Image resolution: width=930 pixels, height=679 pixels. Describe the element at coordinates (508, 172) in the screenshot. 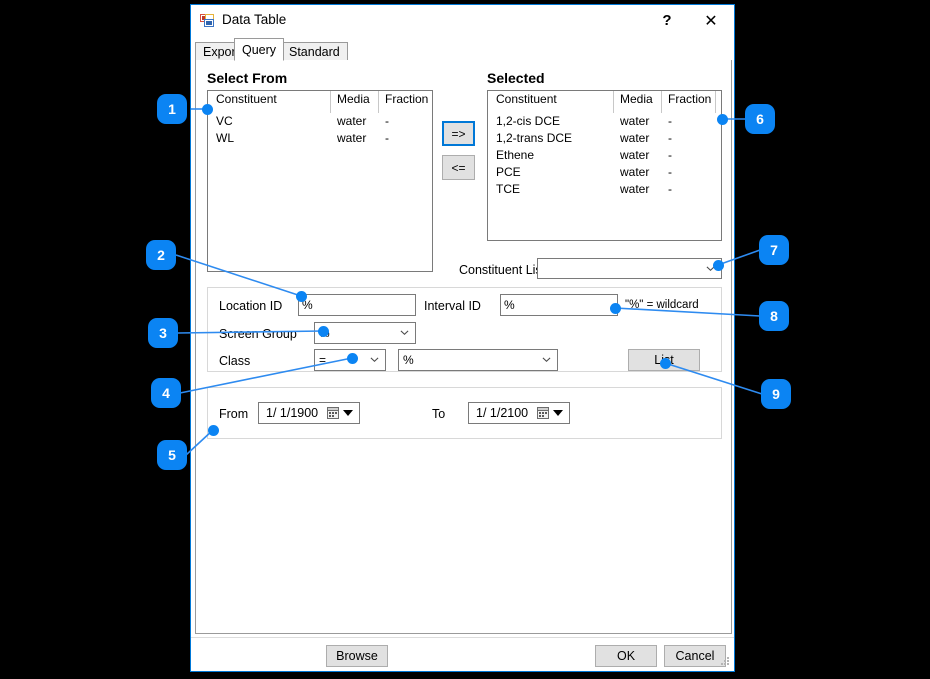

I see `cell-constituent: PCE` at that location.